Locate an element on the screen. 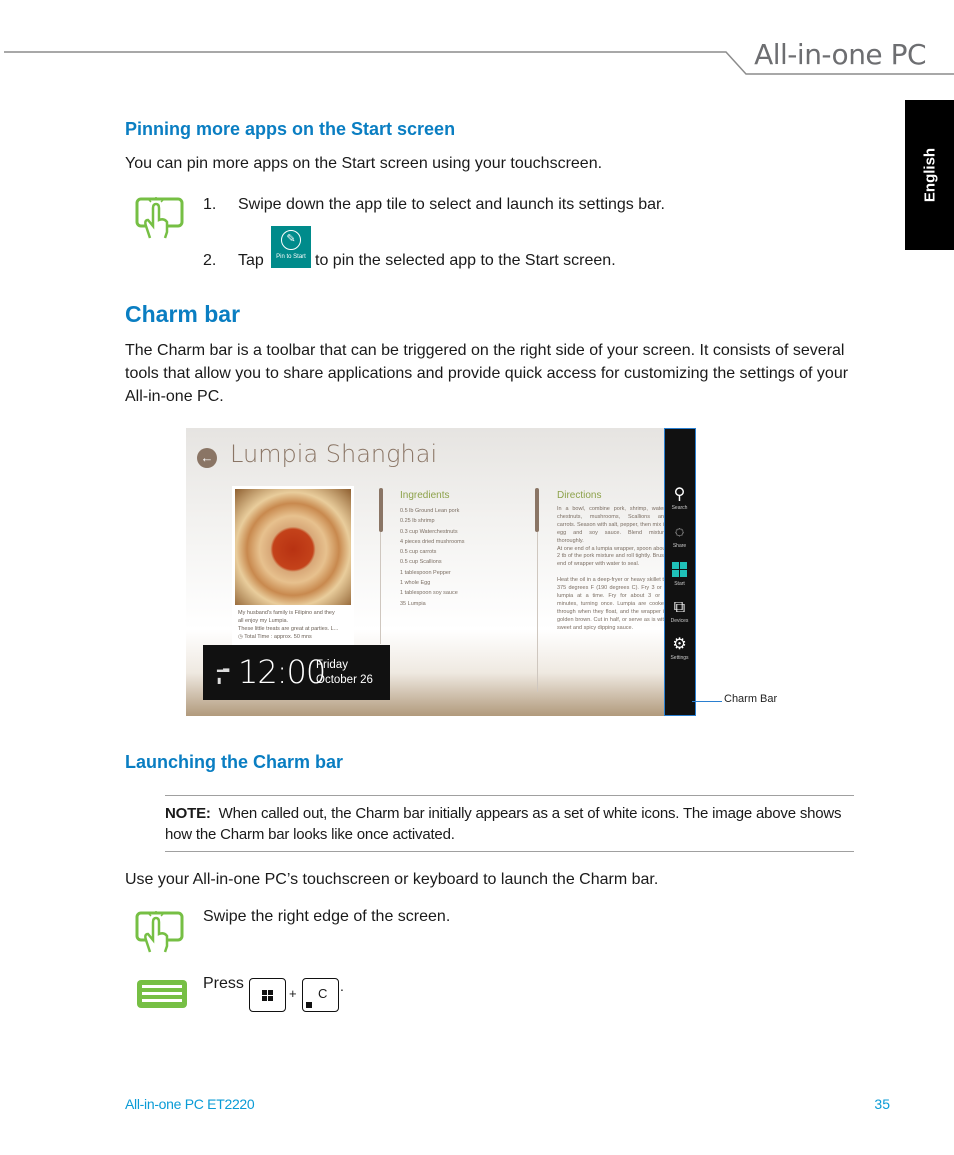  charm-label: Settings is located at coordinates (679, 658).